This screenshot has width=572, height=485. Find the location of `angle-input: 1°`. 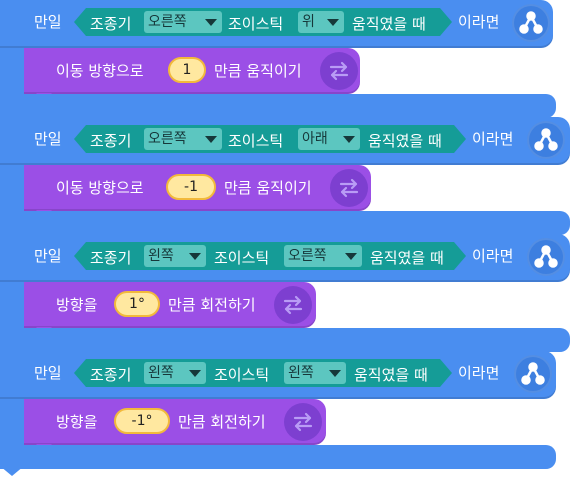

angle-input: 1° is located at coordinates (137, 304).